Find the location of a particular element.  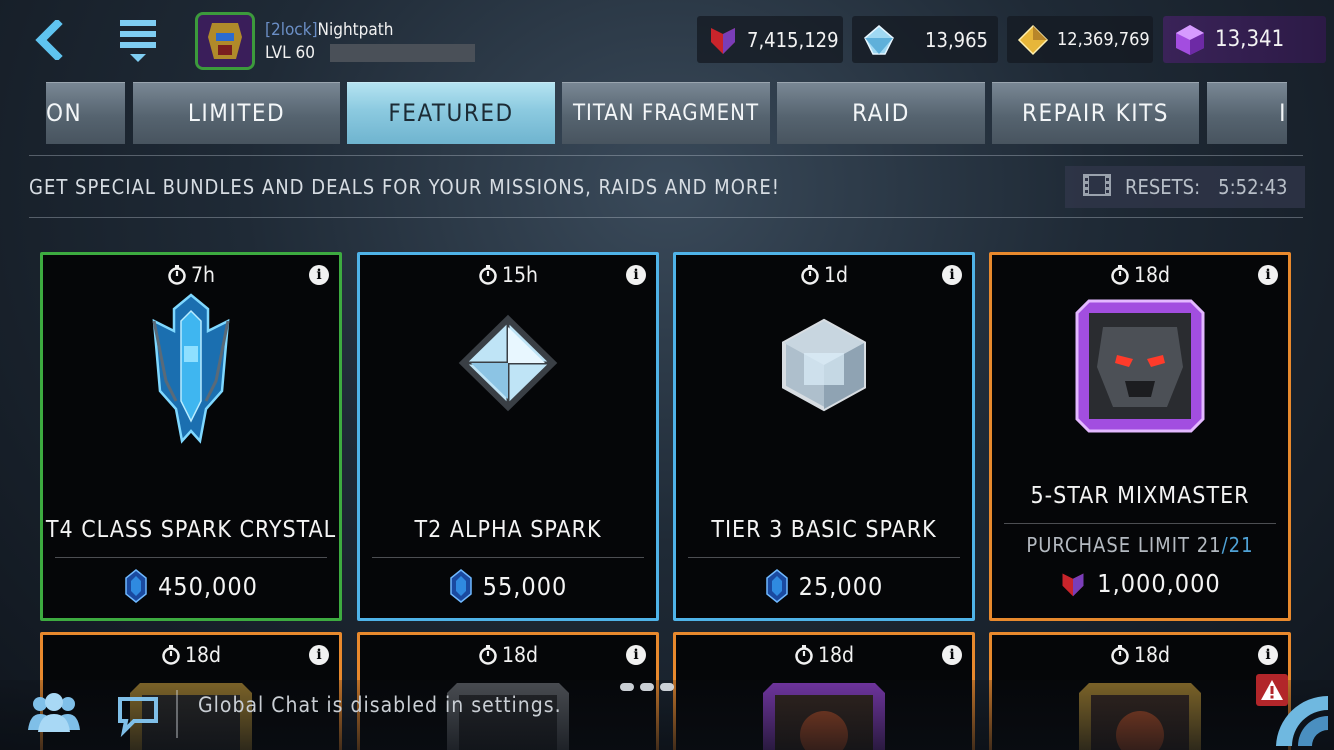

t4-spark-crystal-icon is located at coordinates (191, 371).